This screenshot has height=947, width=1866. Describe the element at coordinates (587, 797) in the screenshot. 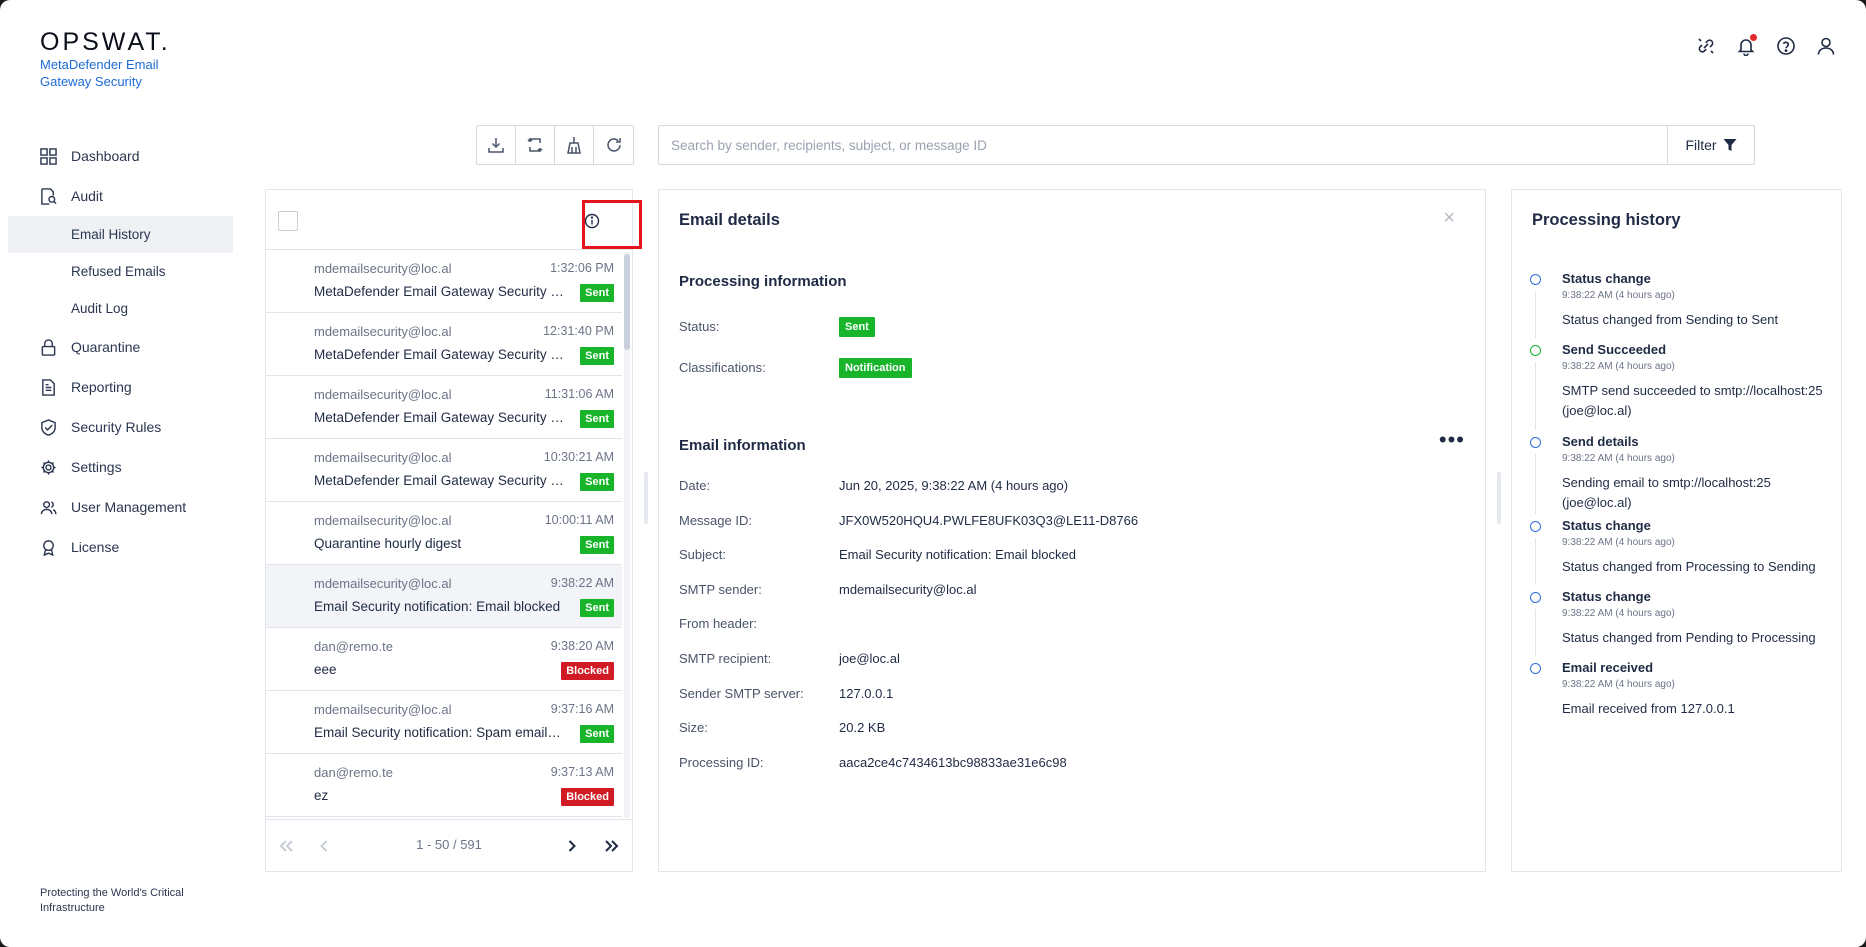

I see `status-badge: Blocked` at that location.